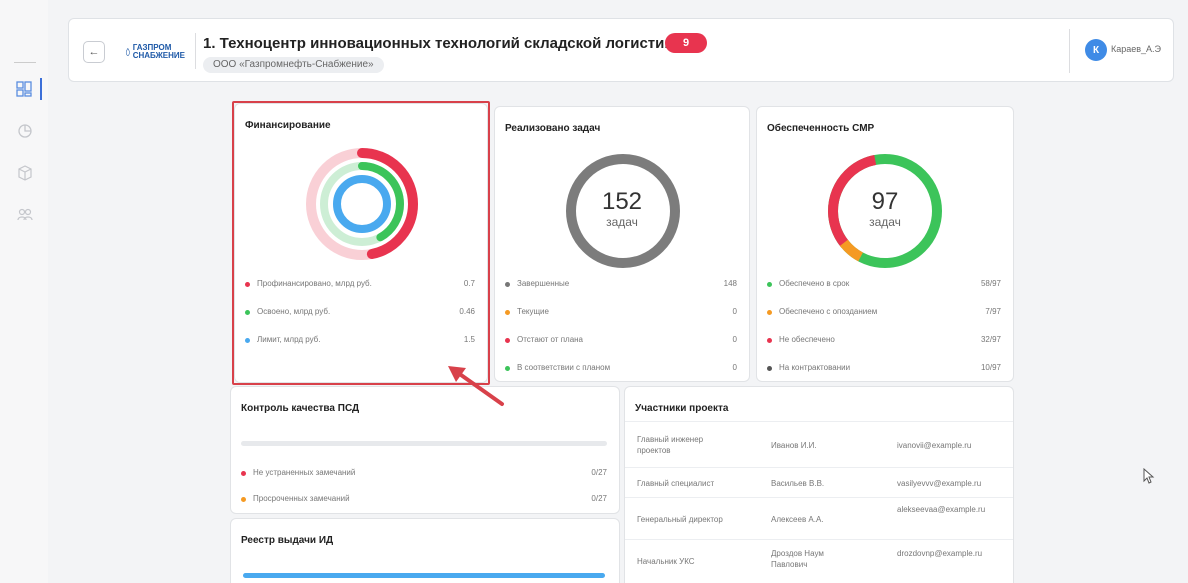 The height and width of the screenshot is (583, 1188). Describe the element at coordinates (622, 201) in the screenshot. I see `tasks-total: 152` at that location.